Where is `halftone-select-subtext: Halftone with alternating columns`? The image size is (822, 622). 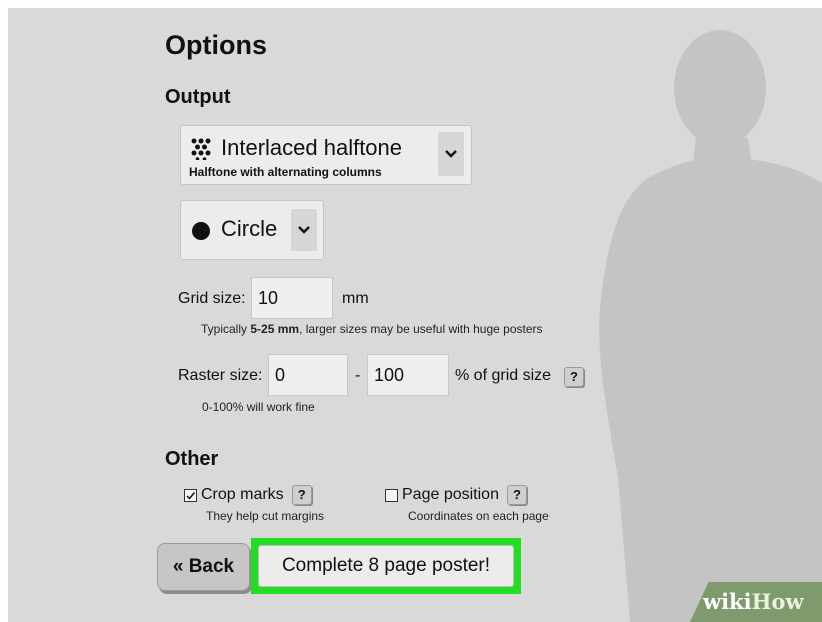
halftone-select-subtext: Halftone with alternating columns is located at coordinates (285, 172).